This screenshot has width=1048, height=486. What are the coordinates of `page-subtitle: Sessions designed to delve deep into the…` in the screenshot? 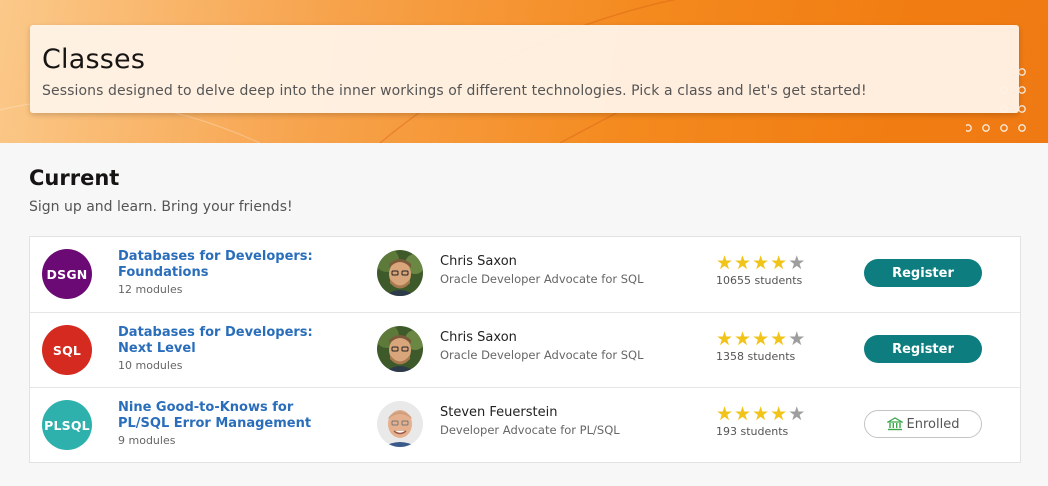 It's located at (454, 91).